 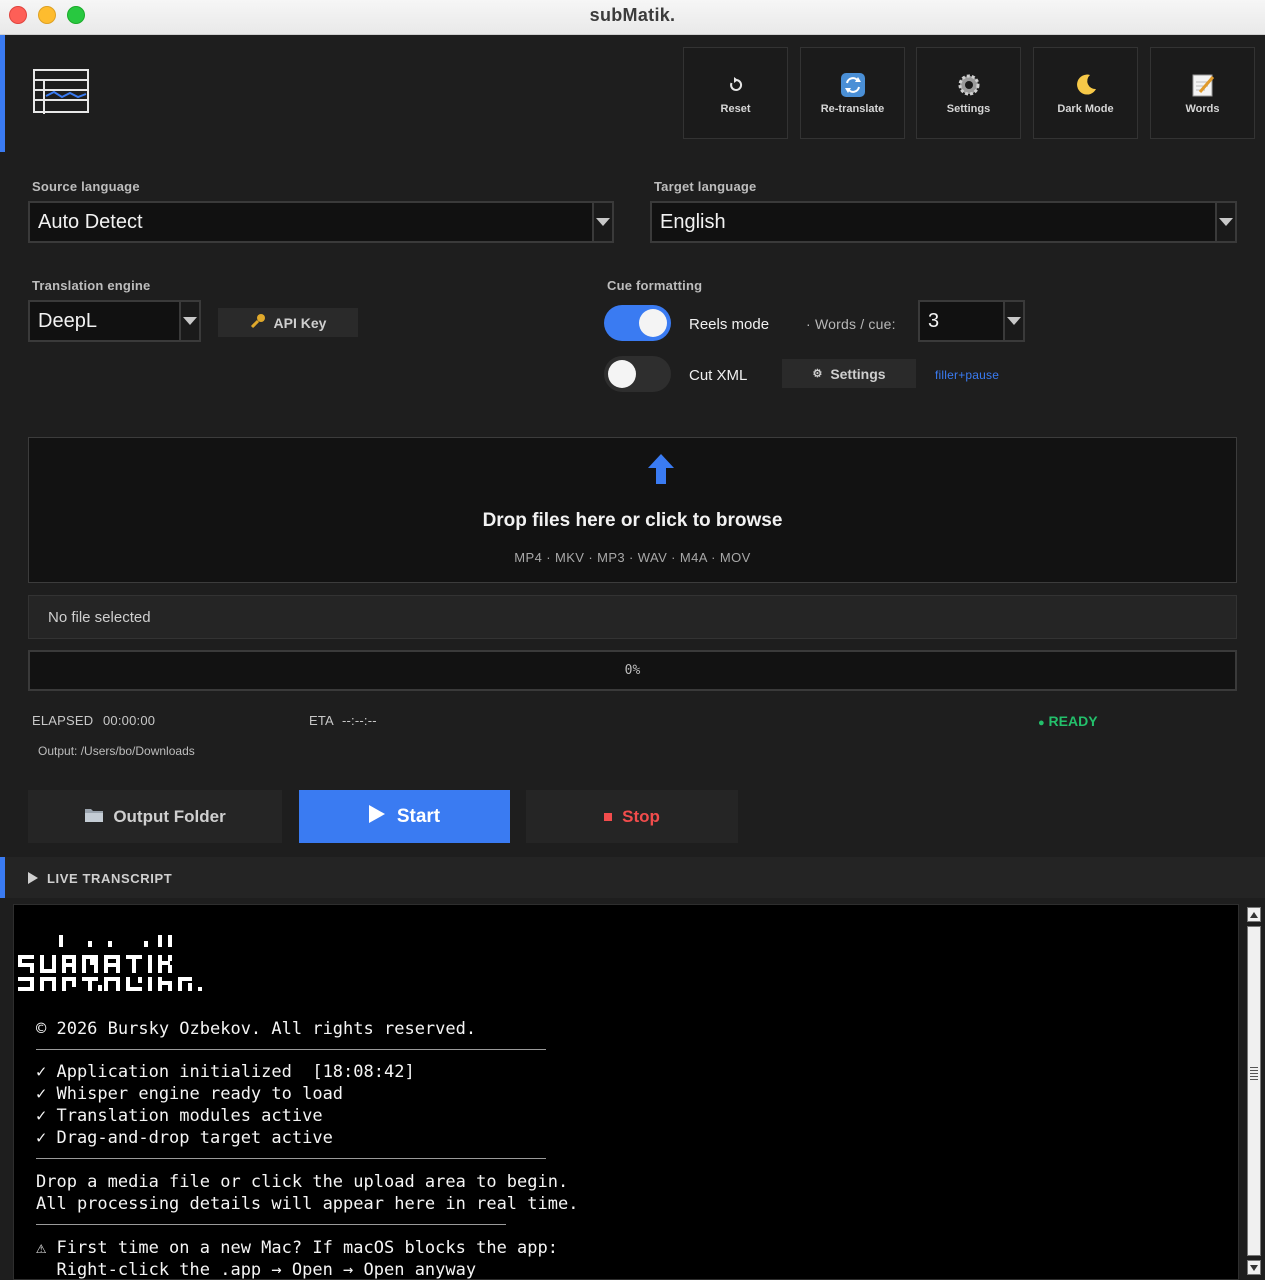 I want to click on eta-label: ETA, so click(x=321, y=720).